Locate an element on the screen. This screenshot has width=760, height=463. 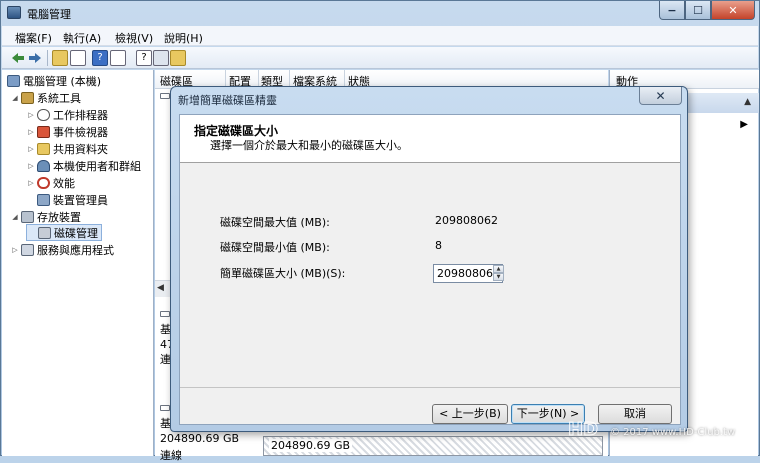
tree-item-storage: ◢ 存放裝置 is located at coordinates (45, 216).